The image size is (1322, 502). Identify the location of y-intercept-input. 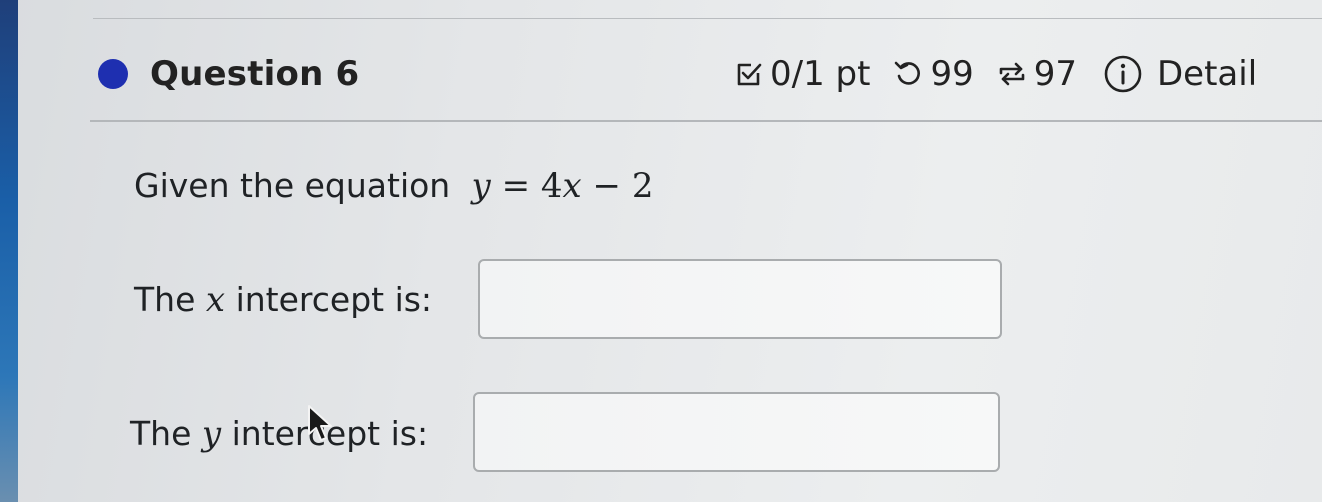
(736, 432).